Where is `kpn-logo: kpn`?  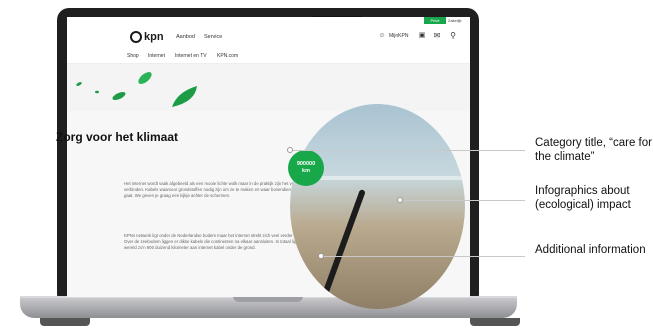
kpn-logo: kpn is located at coordinates (147, 37).